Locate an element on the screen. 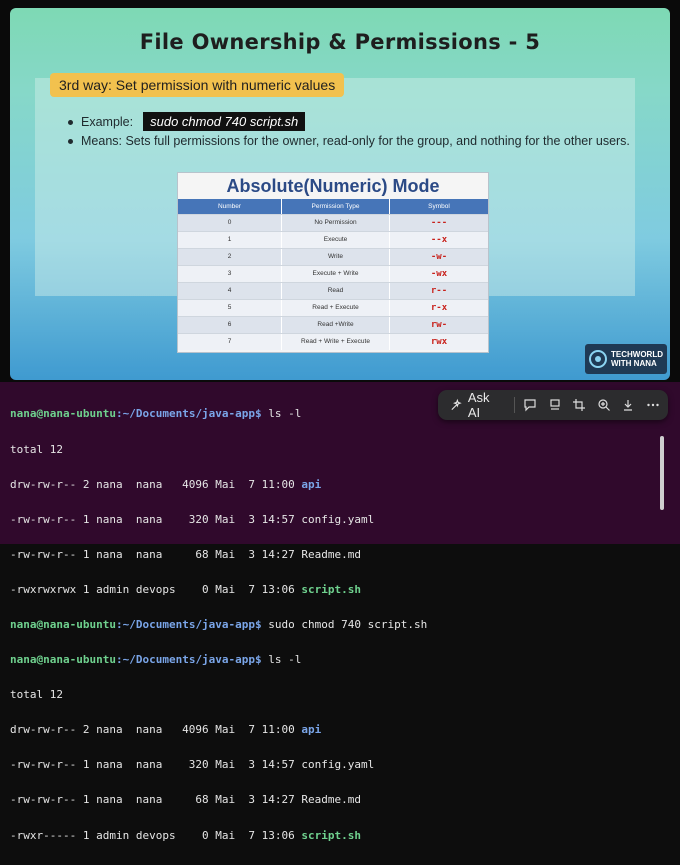 The image size is (680, 865). ask-ai-label: Ask AI is located at coordinates (478, 405).